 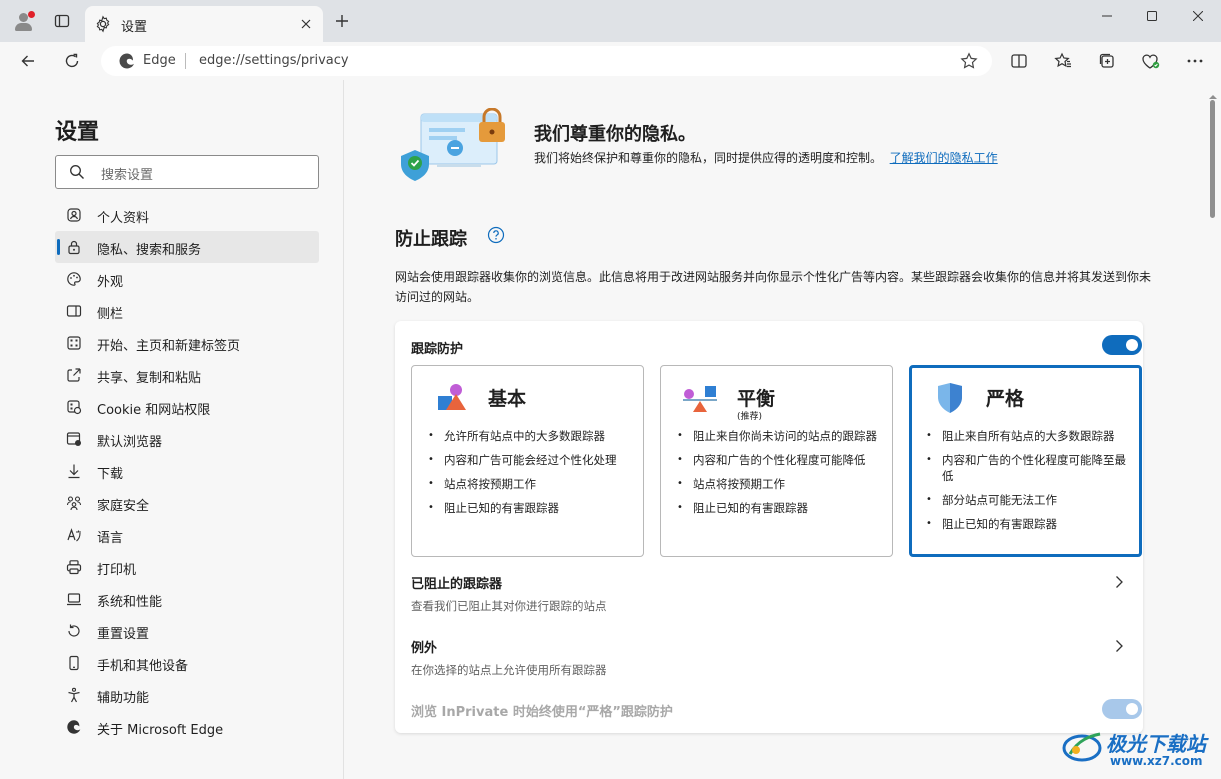 What do you see at coordinates (1122, 345) in the screenshot?
I see `tracking-prevention-toggle` at bounding box center [1122, 345].